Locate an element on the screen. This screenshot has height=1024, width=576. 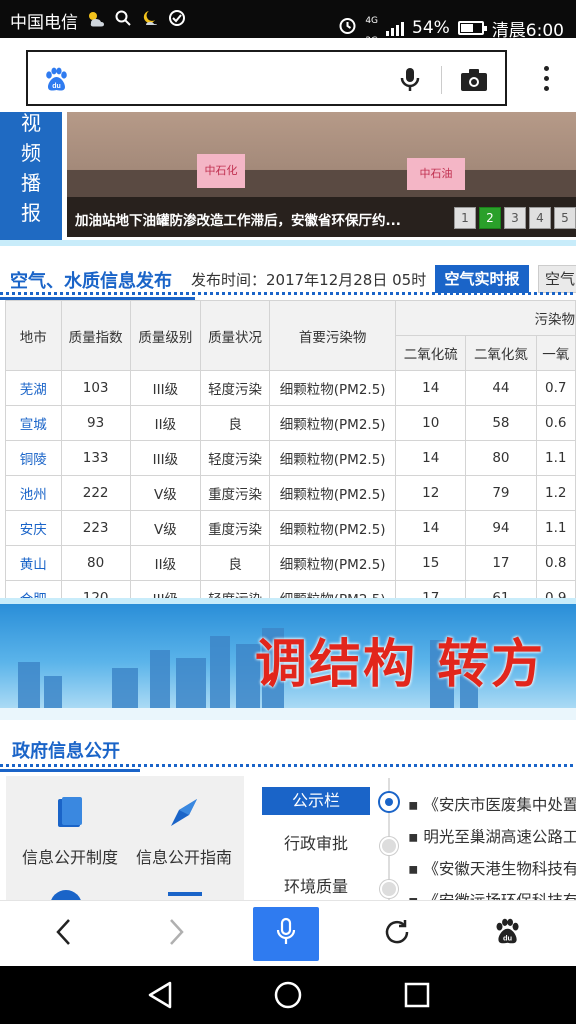
voice-search-icon is located at coordinates (410, 82).